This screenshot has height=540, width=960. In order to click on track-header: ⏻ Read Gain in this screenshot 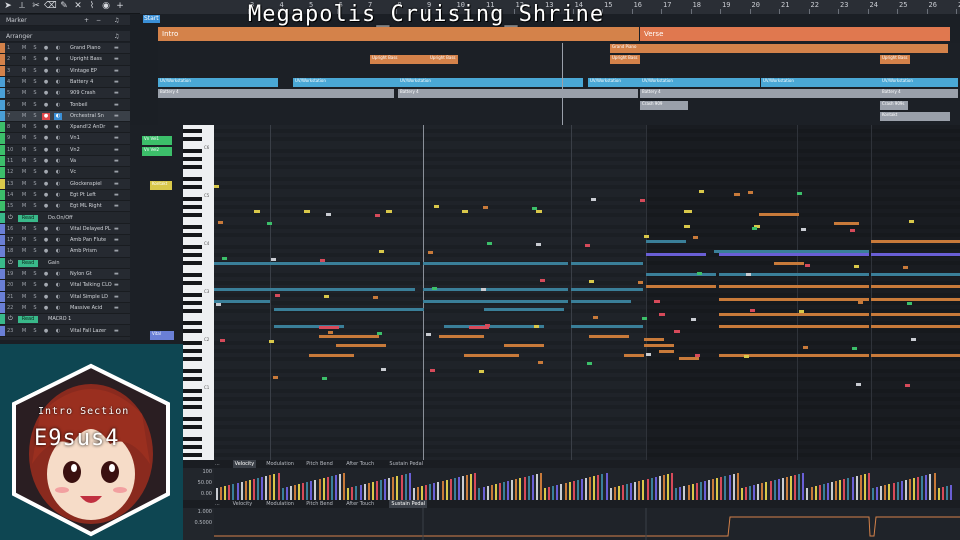, I will do `click(65, 263)`.